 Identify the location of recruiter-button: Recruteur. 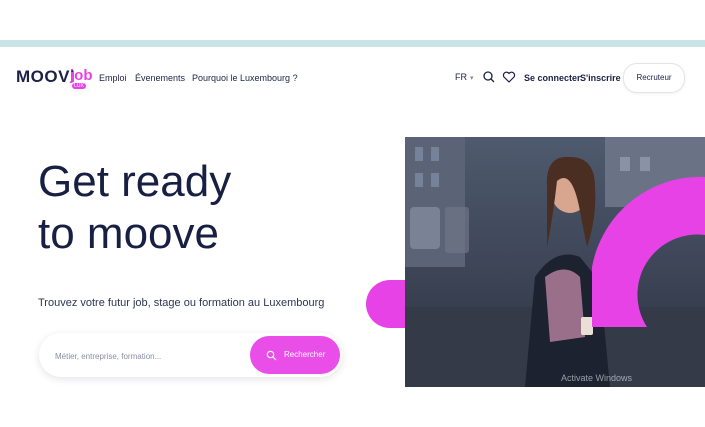
(654, 78).